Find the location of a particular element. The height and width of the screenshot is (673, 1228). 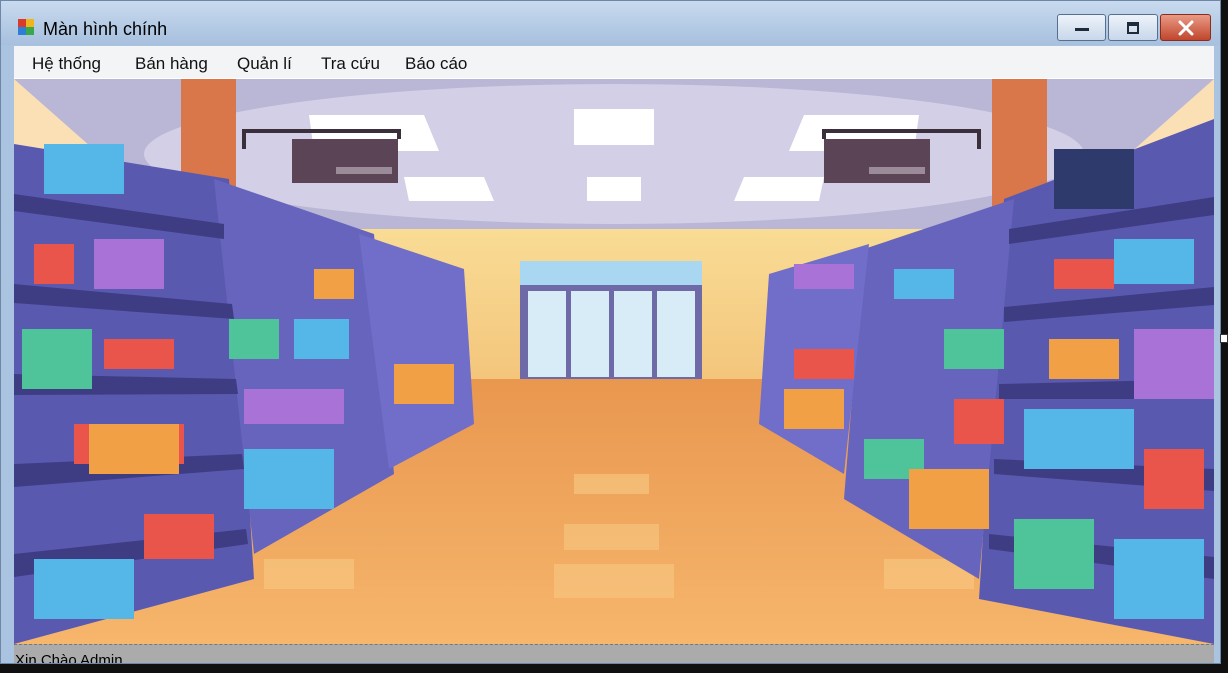

close-button is located at coordinates (1185, 27).